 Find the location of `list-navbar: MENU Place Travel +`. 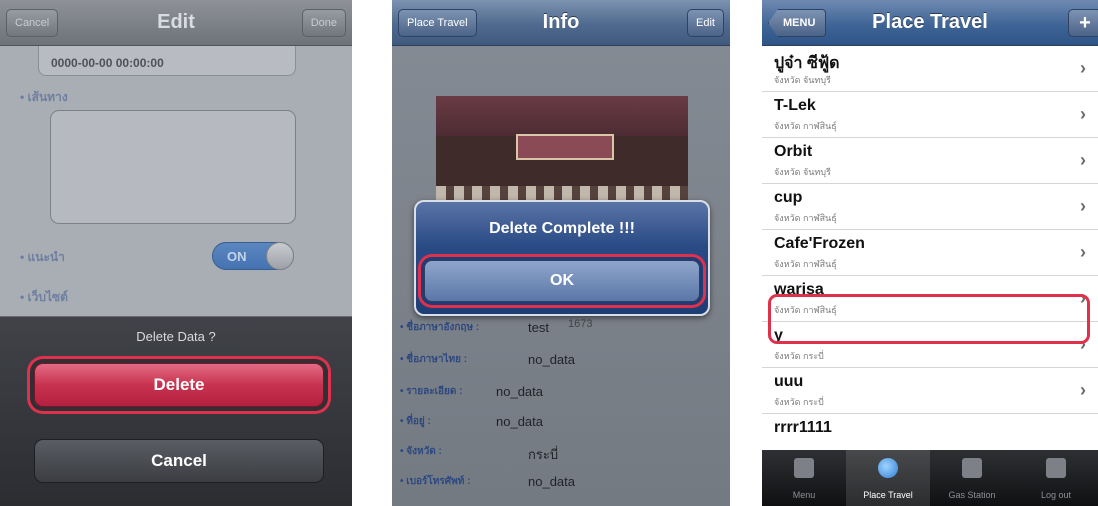

list-navbar: MENU Place Travel + is located at coordinates (930, 23).